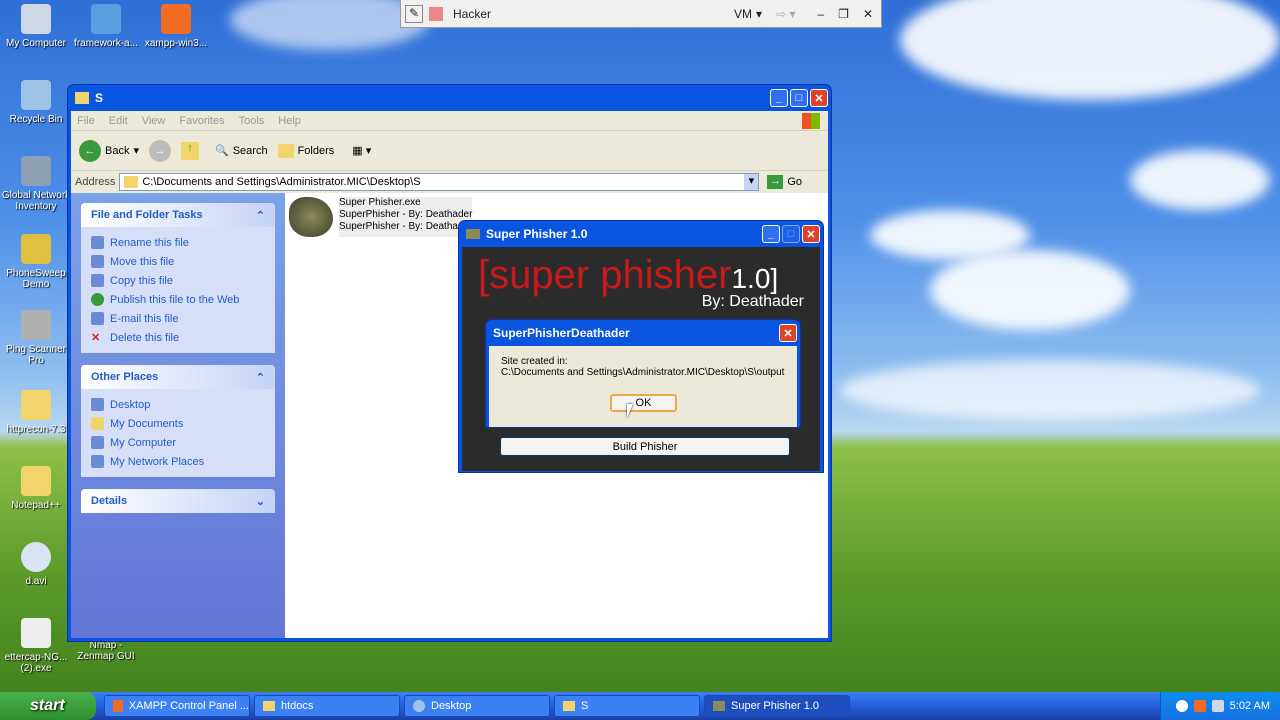 This screenshot has width=1280, height=720. I want to click on desktop-icon-phonesweep: PhoneSweep Demo, so click(36, 262).